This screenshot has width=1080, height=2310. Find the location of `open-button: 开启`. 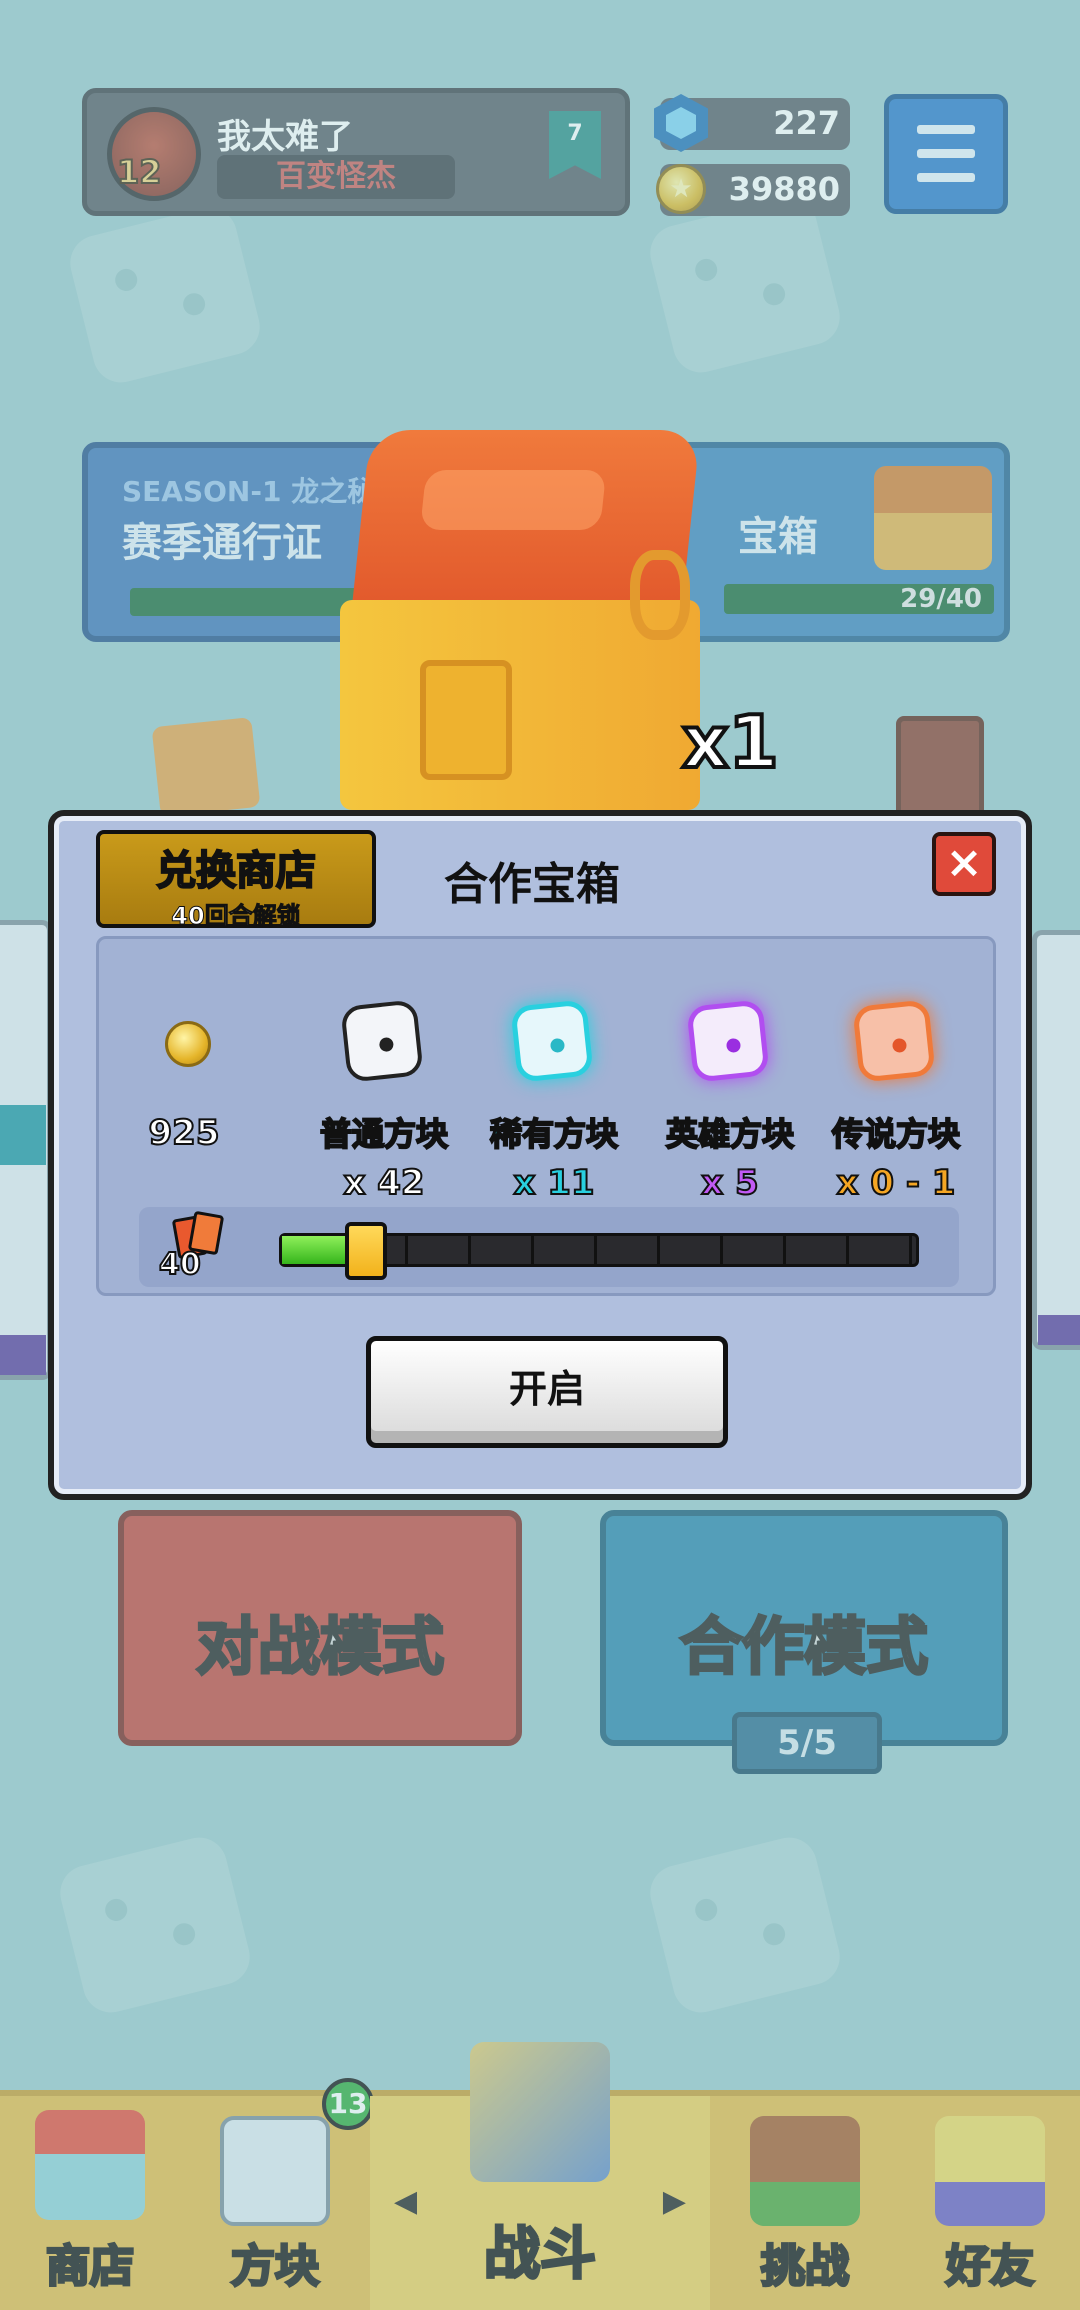

open-button: 开启 is located at coordinates (547, 1392).